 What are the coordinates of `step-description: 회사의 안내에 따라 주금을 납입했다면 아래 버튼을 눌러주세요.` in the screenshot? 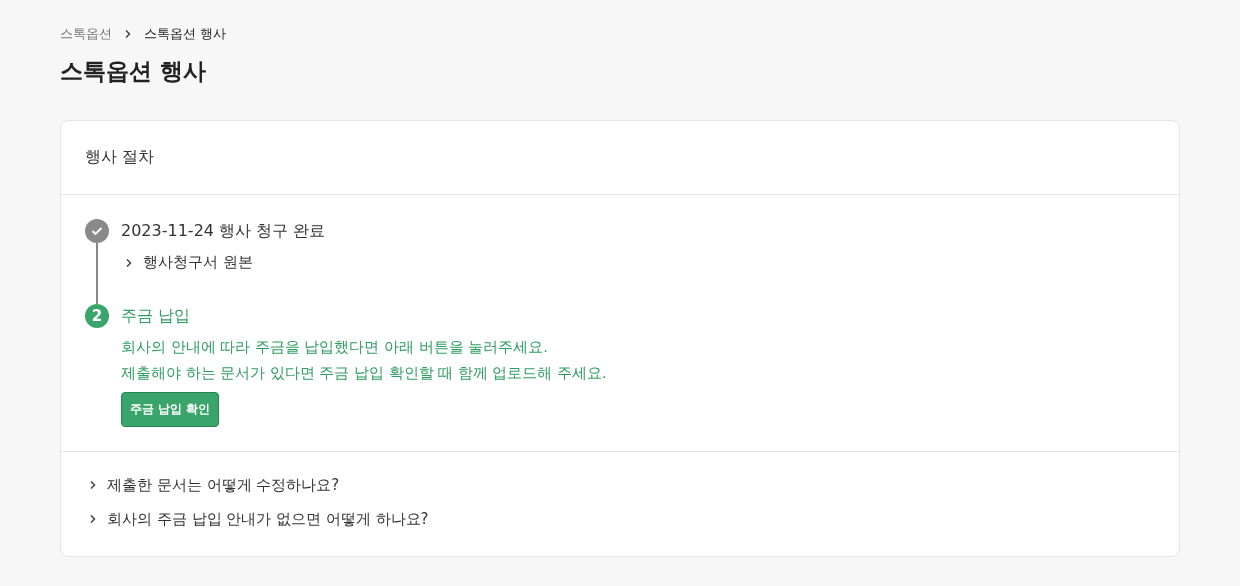 It's located at (335, 347).